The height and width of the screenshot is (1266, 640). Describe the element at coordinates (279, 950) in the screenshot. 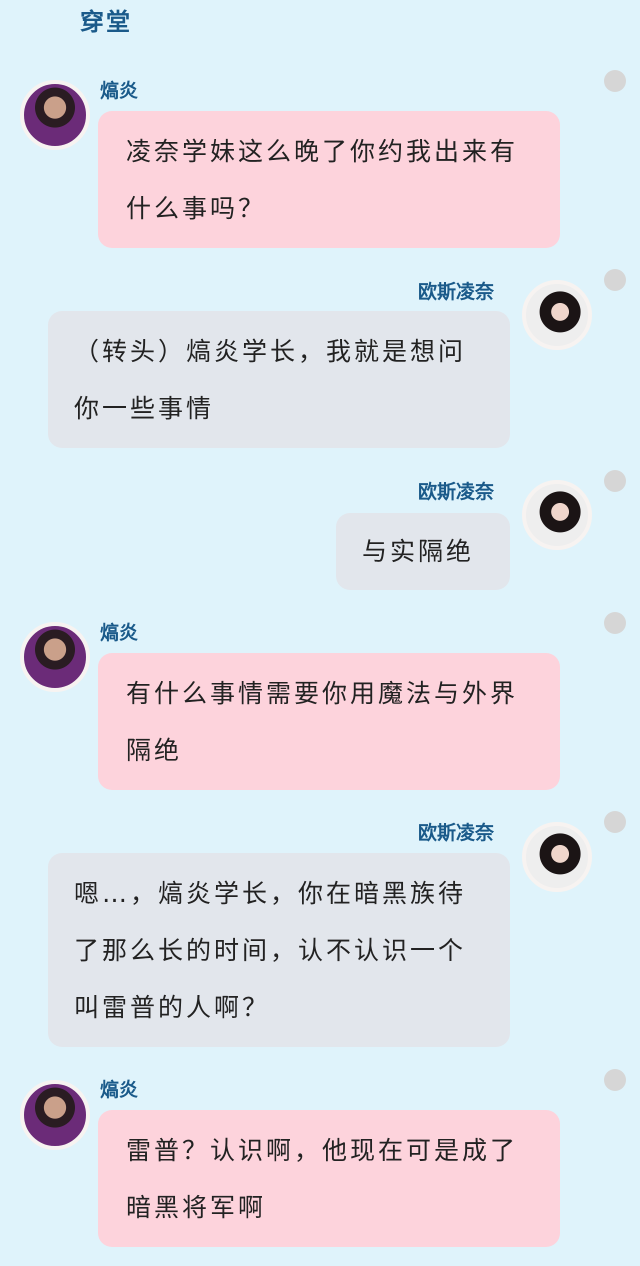

I see `message-bubble: 嗯…，熇炎学长，你在暗黑族待了那么长的时间，认不认识一个叫雷普的人啊？` at that location.